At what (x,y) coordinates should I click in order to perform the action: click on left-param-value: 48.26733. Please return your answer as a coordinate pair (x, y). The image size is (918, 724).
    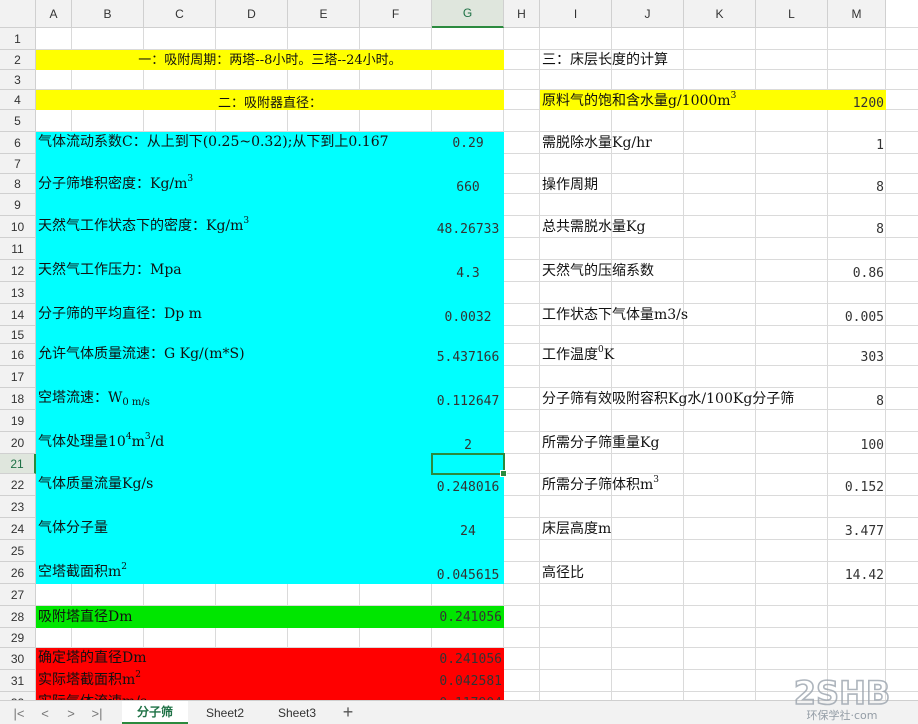
    Looking at the image, I should click on (468, 229).